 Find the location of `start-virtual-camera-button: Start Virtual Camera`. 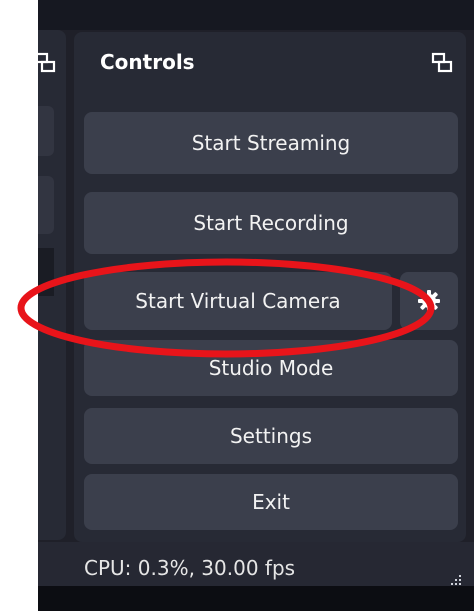

start-virtual-camera-button: Start Virtual Camera is located at coordinates (238, 301).